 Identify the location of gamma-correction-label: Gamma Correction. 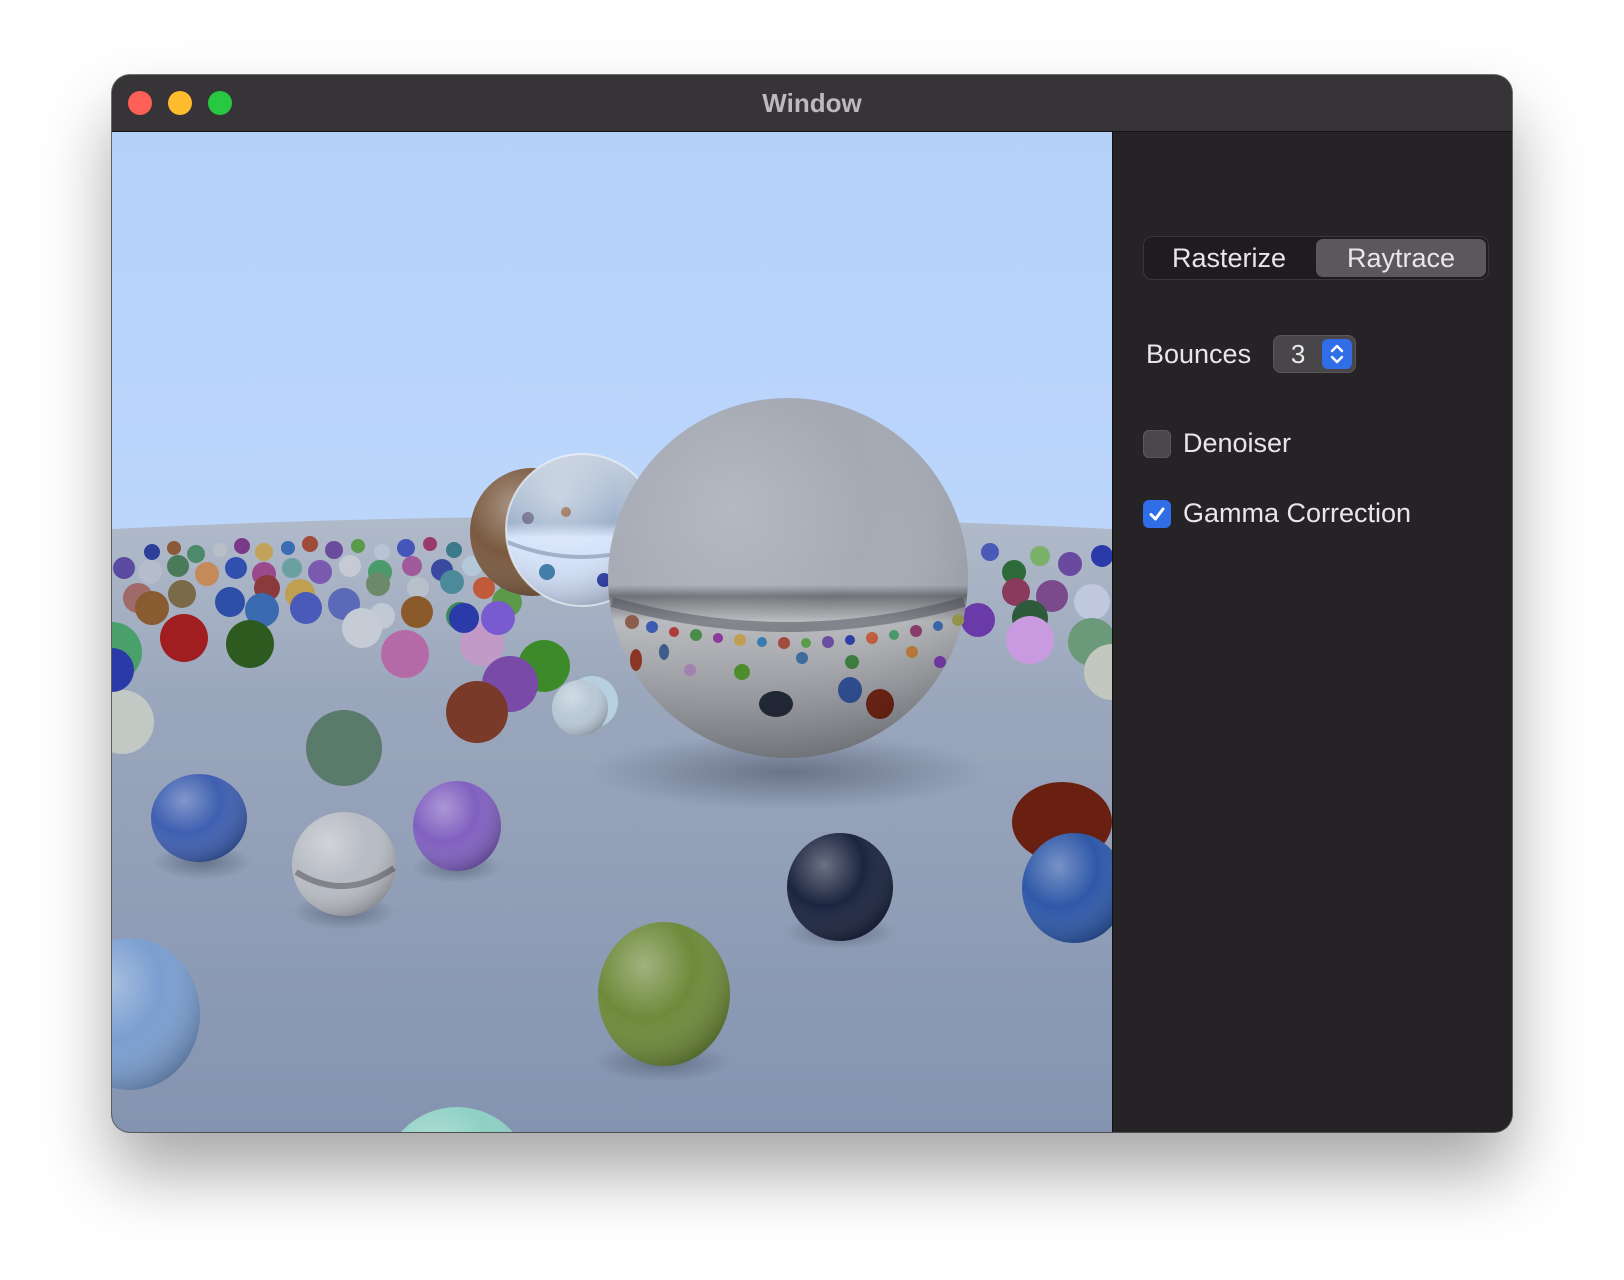
(1297, 513).